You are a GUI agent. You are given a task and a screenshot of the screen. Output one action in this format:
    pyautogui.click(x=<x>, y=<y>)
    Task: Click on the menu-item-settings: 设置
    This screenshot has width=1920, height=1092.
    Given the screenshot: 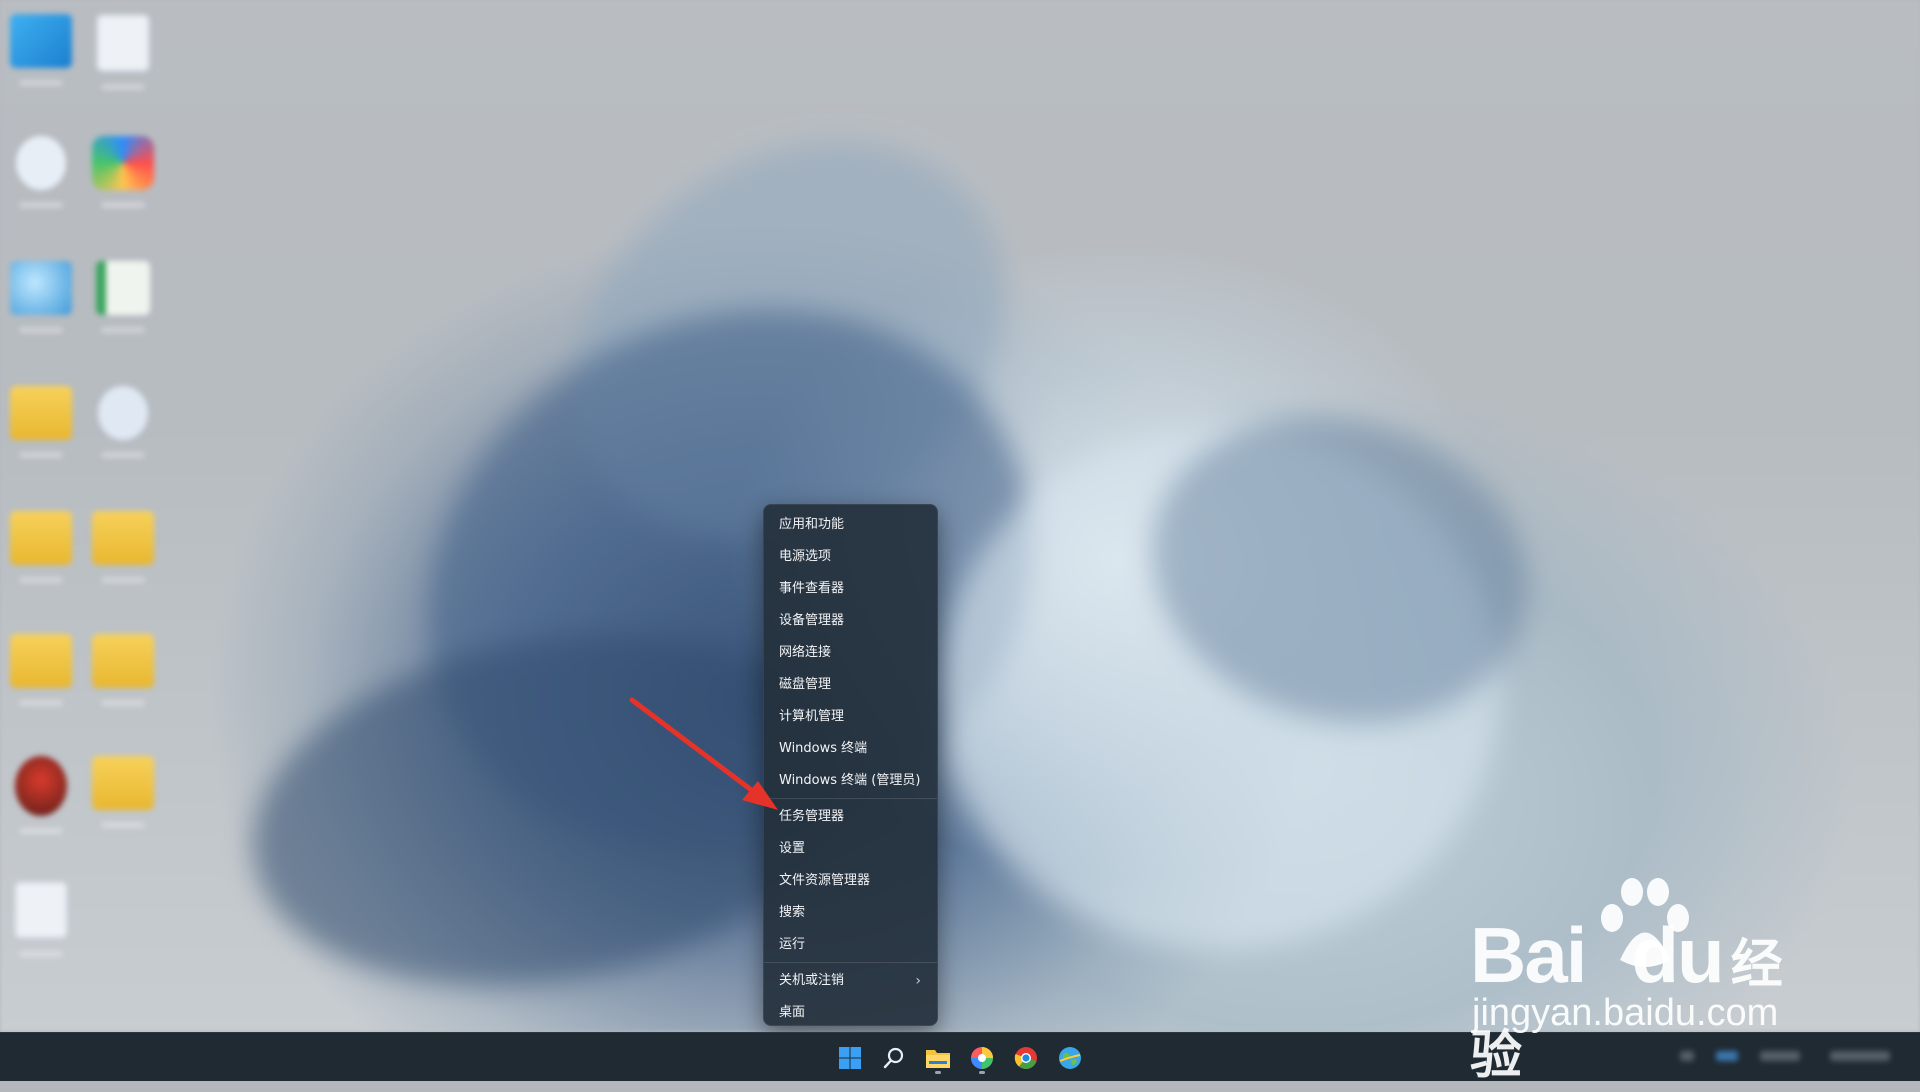 What is the action you would take?
    pyautogui.click(x=850, y=849)
    